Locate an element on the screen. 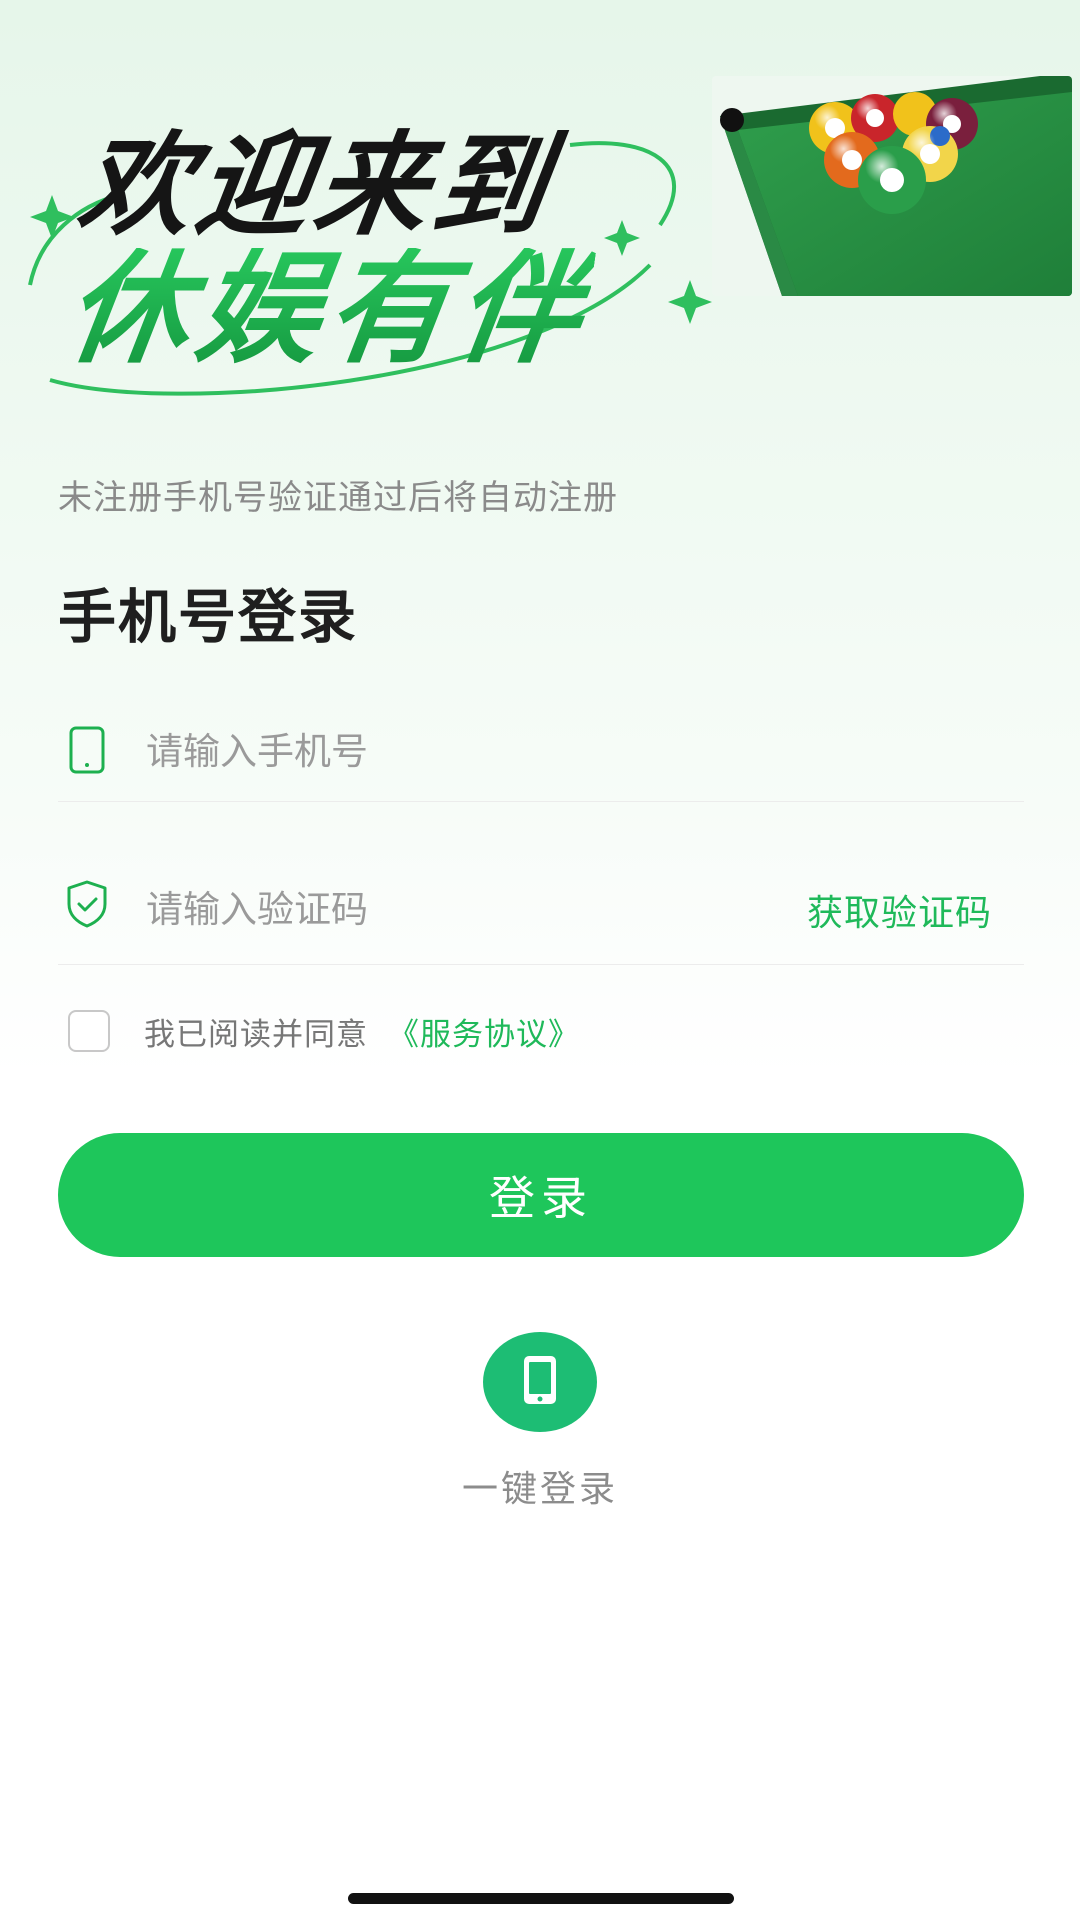 The width and height of the screenshot is (1080, 1920). agreement-checkbox is located at coordinates (89, 1031).